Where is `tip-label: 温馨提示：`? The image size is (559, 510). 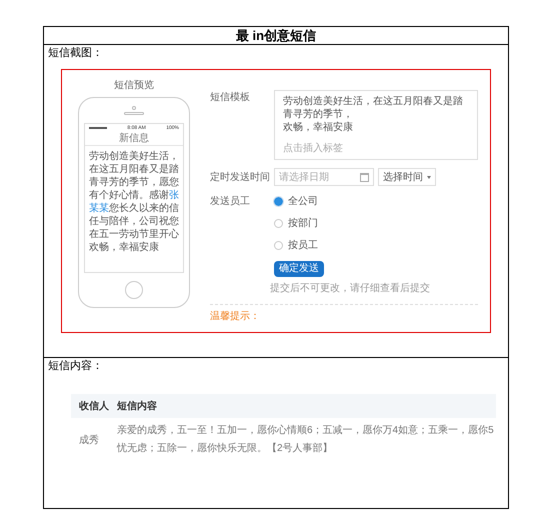 tip-label: 温馨提示： is located at coordinates (235, 316).